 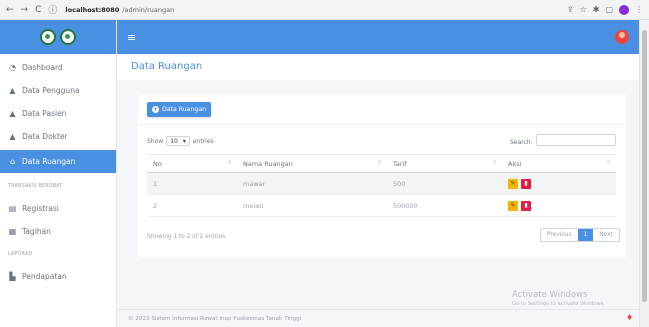 I want to click on page-1-button: 1, so click(x=585, y=235).